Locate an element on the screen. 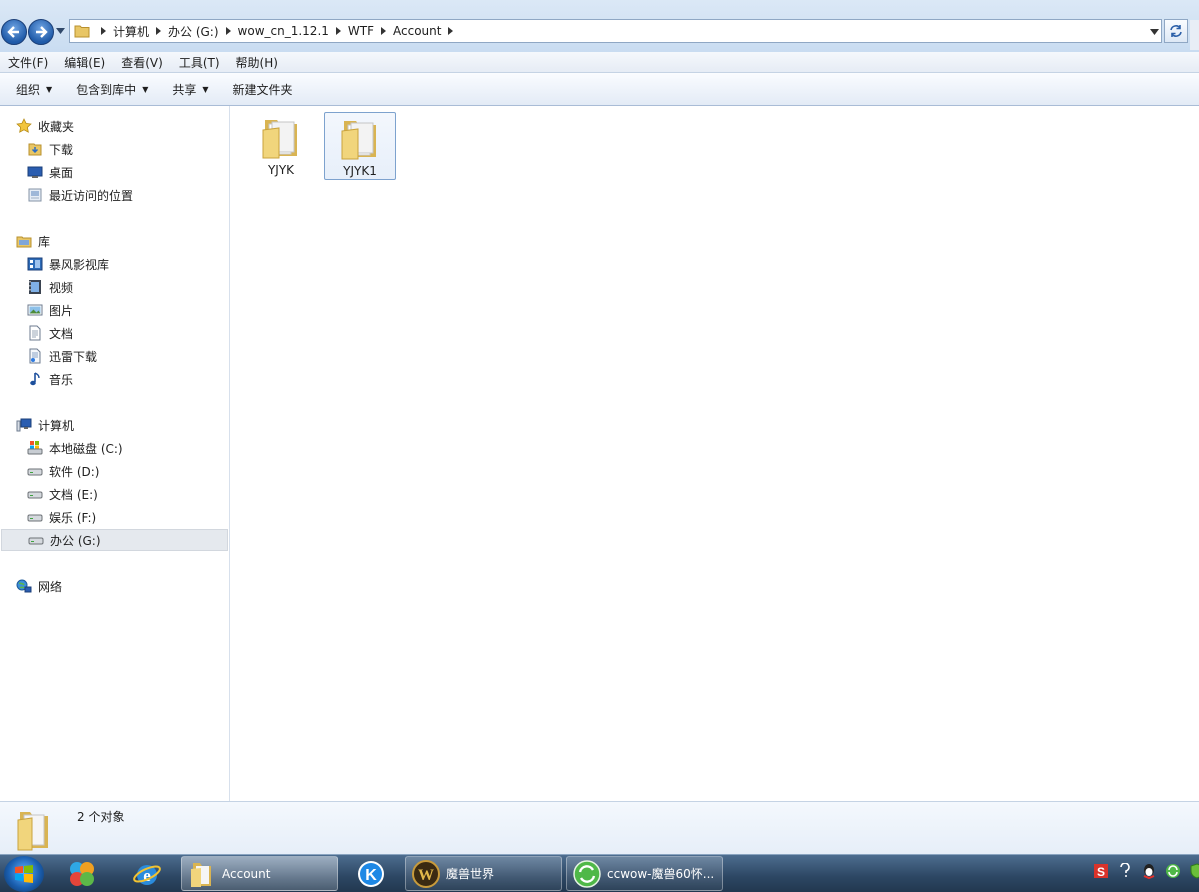  sidebar-item-label: 视频 is located at coordinates (61, 287).